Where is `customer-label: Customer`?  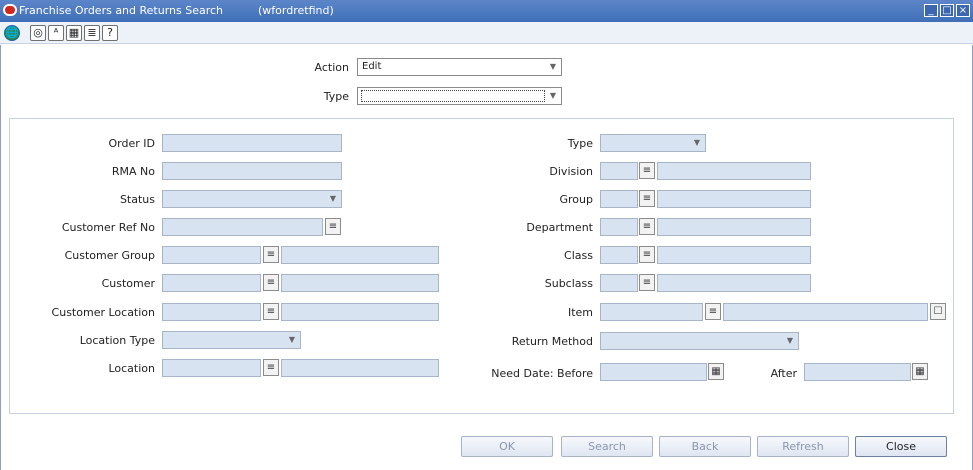
customer-label: Customer is located at coordinates (128, 283).